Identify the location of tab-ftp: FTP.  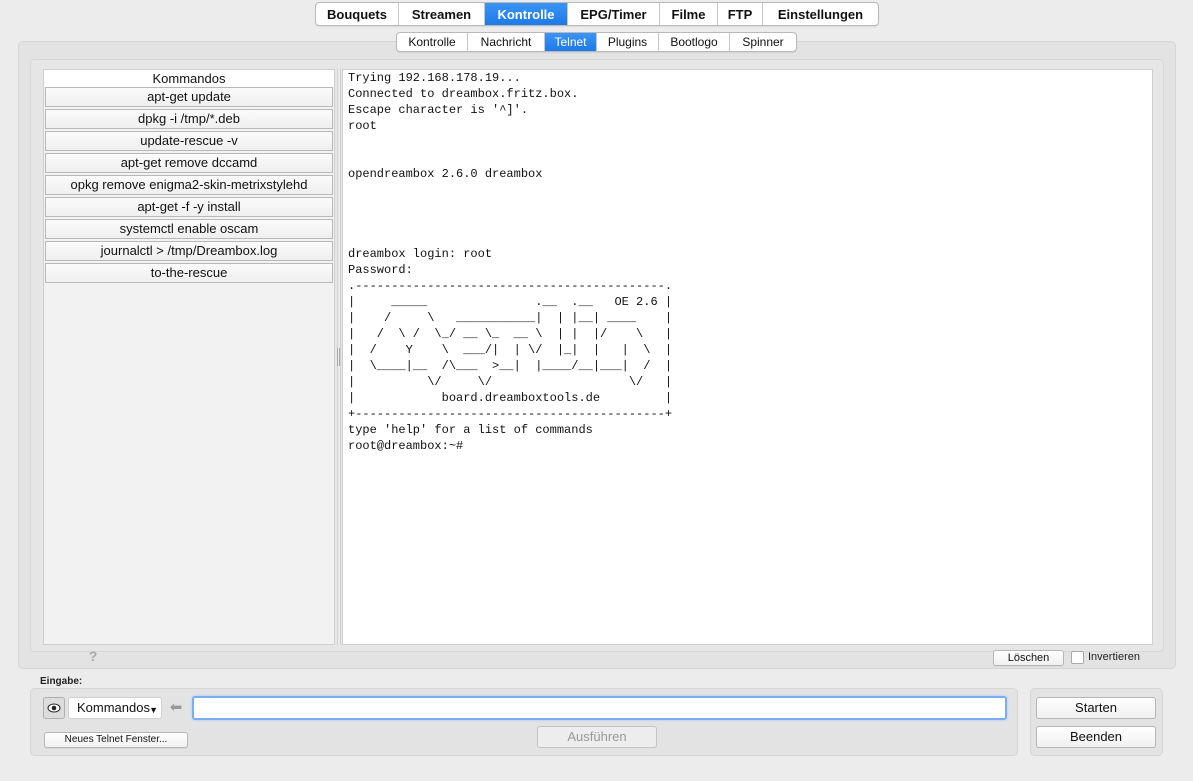
(740, 14).